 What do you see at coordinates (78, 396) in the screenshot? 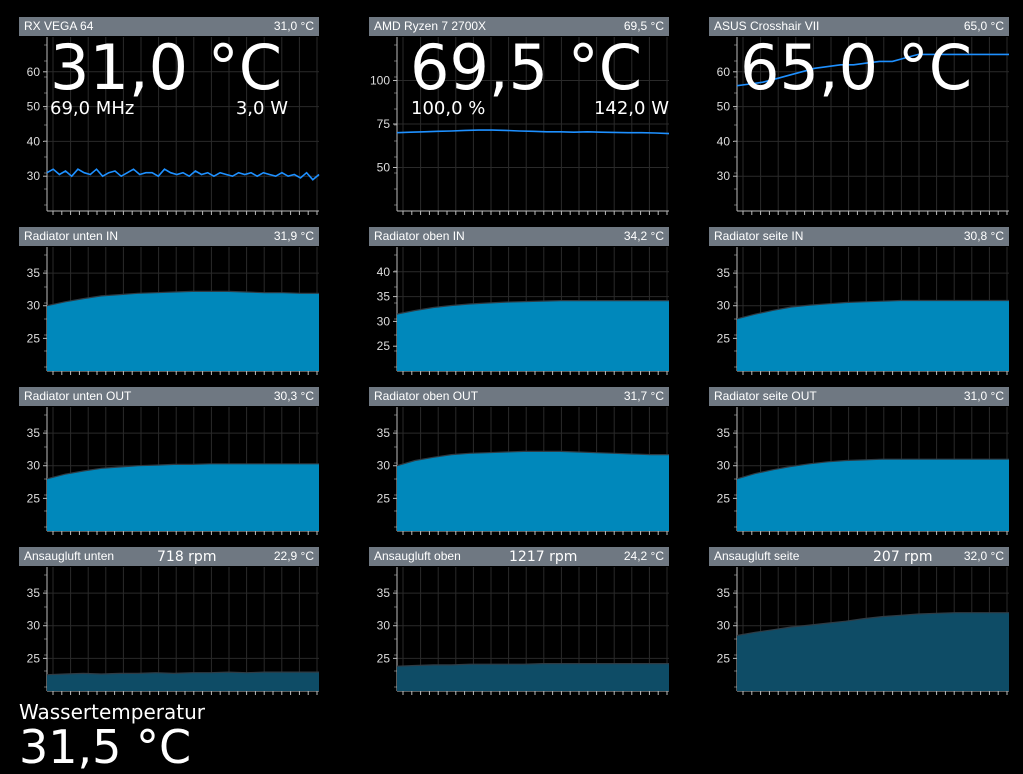
I see `panel-title: Radiator unten OUT` at bounding box center [78, 396].